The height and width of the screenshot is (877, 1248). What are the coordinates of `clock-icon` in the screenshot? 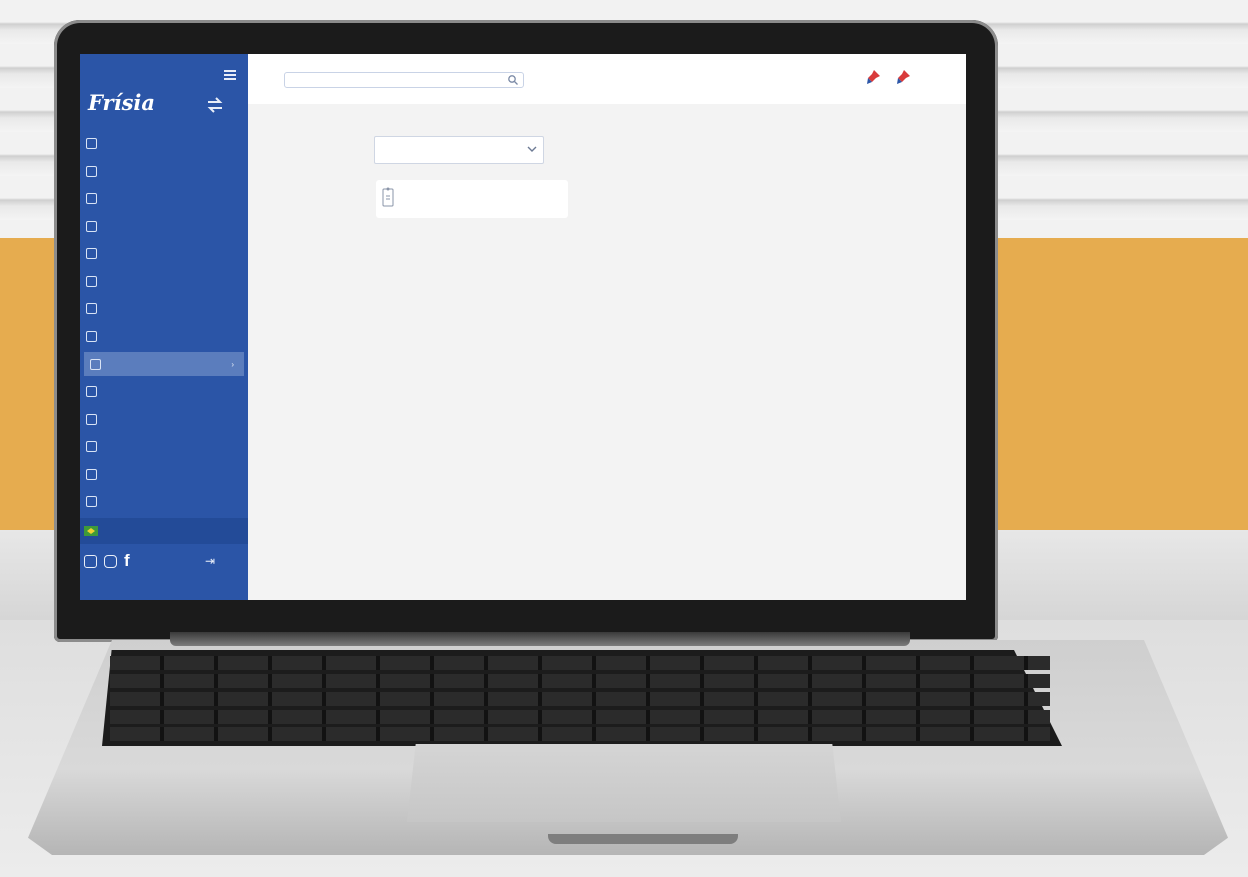 It's located at (91, 171).